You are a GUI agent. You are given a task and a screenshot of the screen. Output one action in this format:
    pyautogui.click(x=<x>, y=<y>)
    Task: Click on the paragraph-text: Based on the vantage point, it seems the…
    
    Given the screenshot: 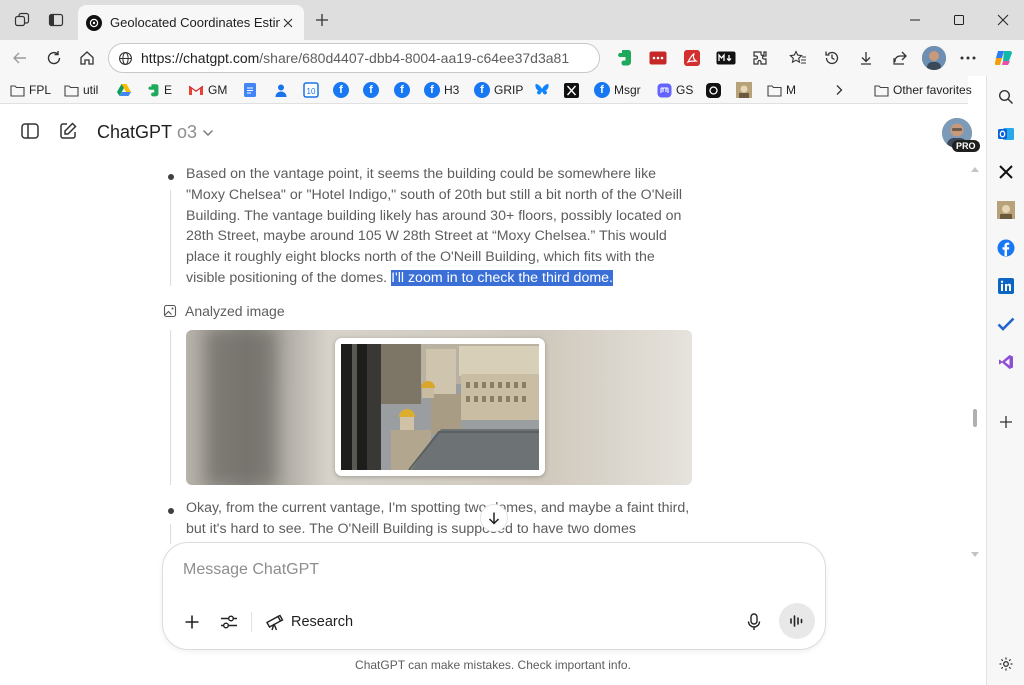 What is the action you would take?
    pyautogui.click(x=434, y=226)
    